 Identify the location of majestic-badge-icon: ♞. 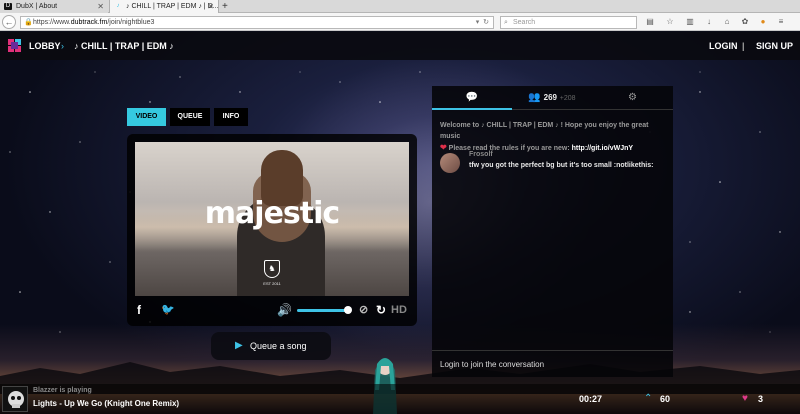
(272, 269).